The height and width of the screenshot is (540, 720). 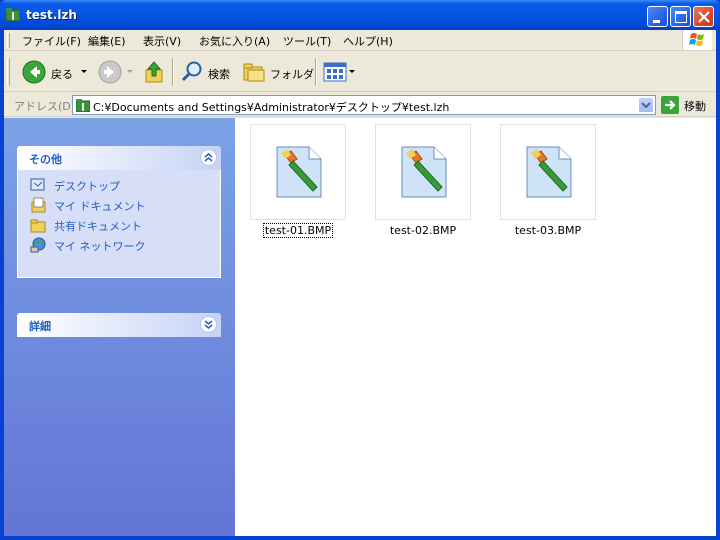 What do you see at coordinates (656, 21) in the screenshot?
I see `minimize-icon` at bounding box center [656, 21].